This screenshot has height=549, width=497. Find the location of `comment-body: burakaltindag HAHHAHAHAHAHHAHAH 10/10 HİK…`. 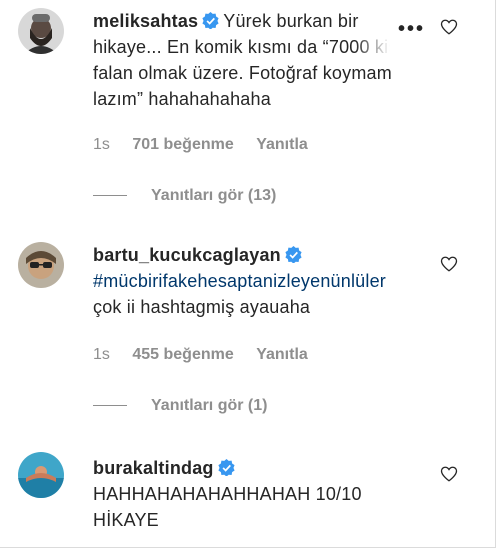

comment-body: burakaltindag HAHHAHAHAHAHHAHAH 10/10 HİK… is located at coordinates (253, 494).